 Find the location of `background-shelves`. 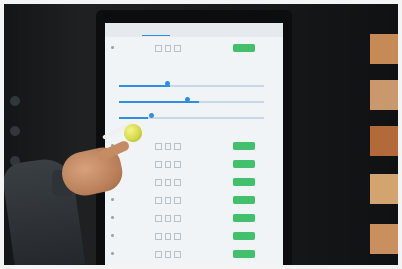

background-shelves is located at coordinates (385, 146).